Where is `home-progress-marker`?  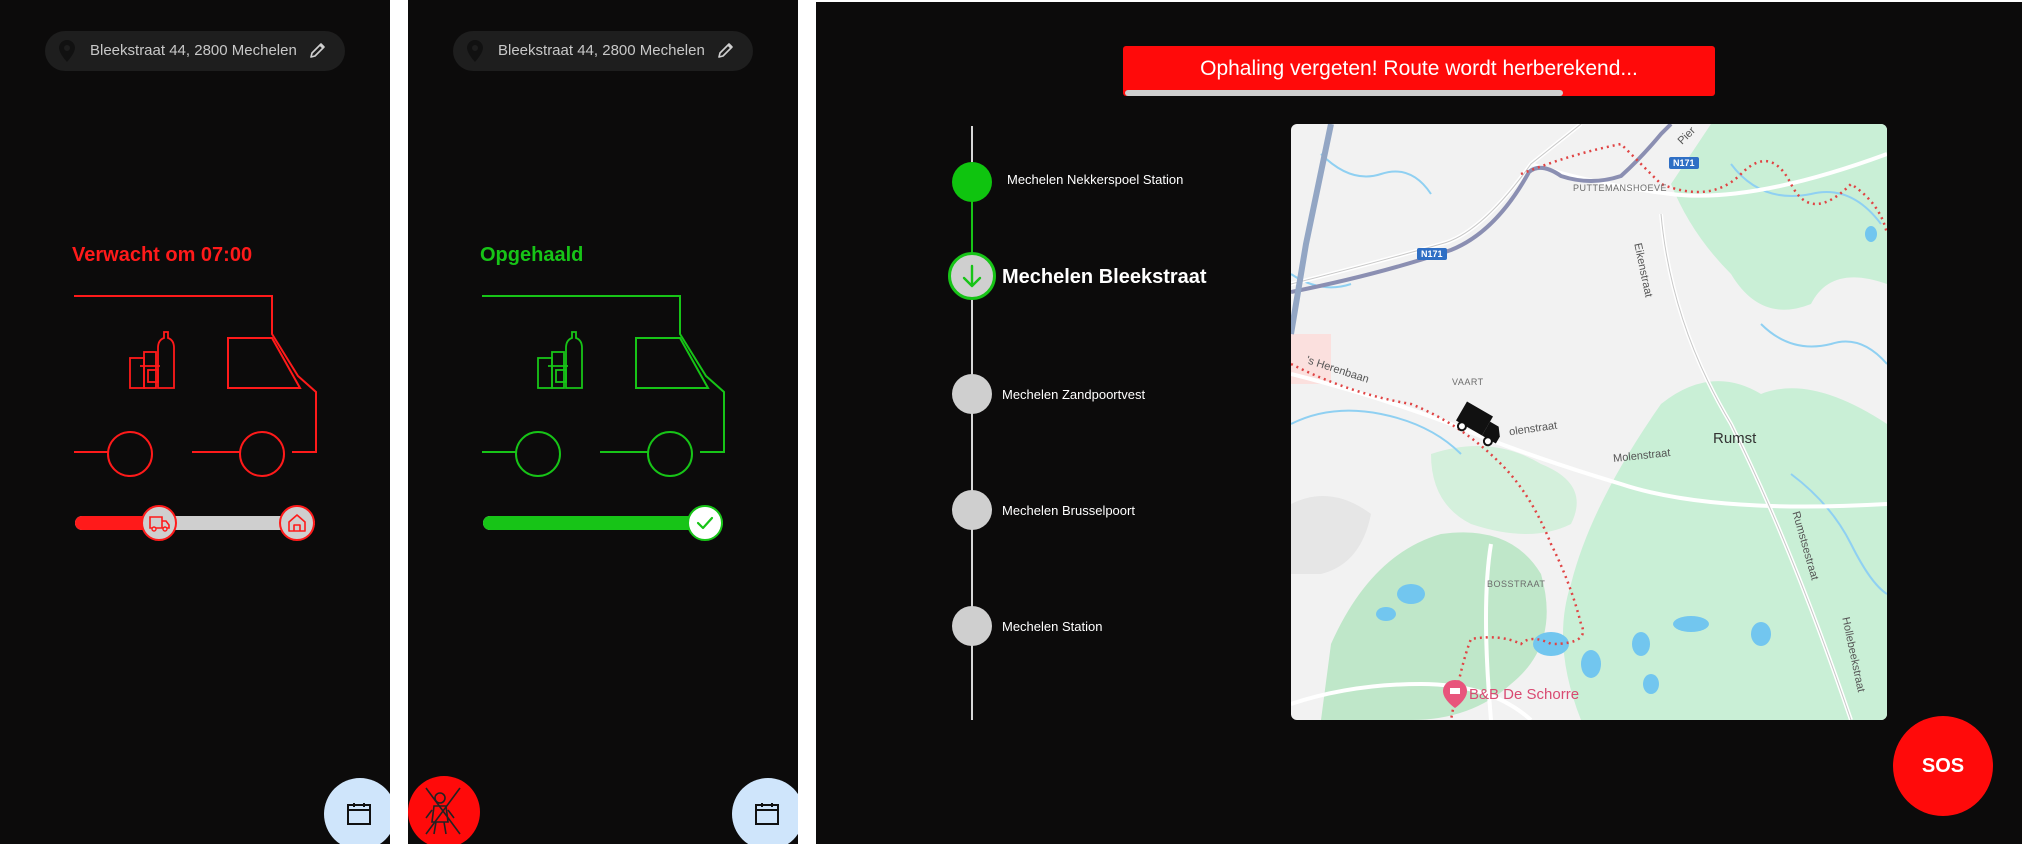
home-progress-marker is located at coordinates (297, 523).